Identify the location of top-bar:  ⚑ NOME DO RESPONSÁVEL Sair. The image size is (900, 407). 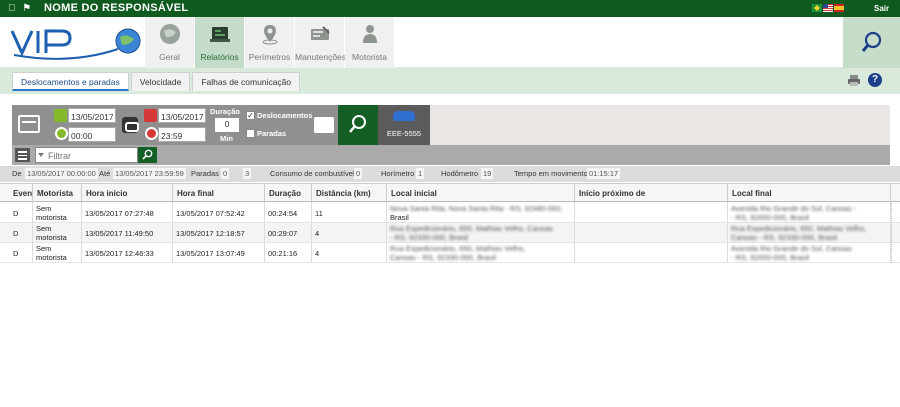
(450, 8).